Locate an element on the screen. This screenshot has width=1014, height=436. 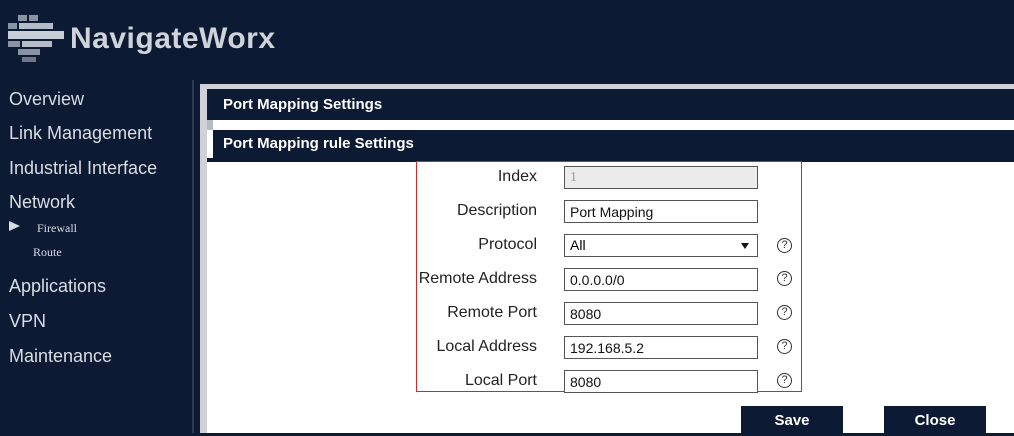
protocol-help-icon: ? is located at coordinates (784, 245).